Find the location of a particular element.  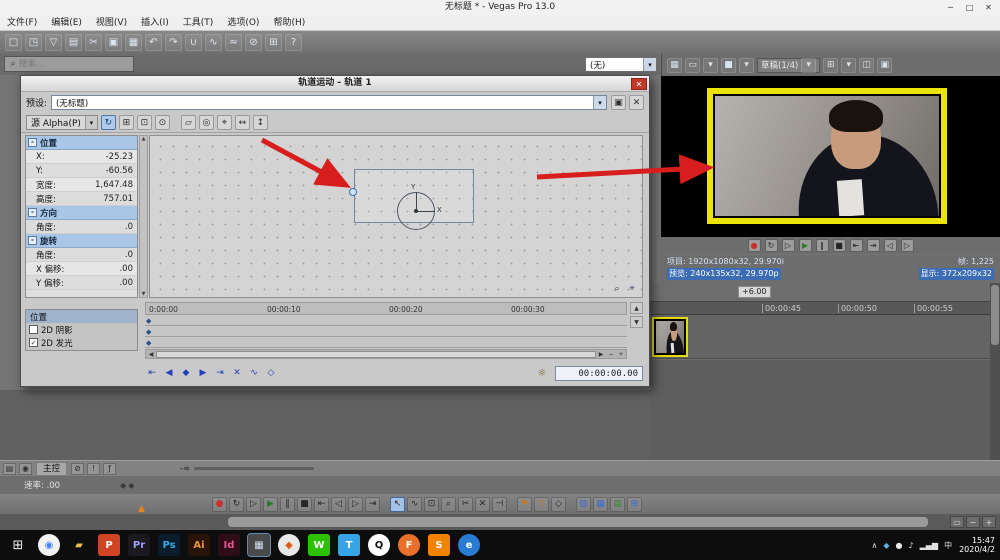

keyframe-track-position: ◆ is located at coordinates (386, 321).